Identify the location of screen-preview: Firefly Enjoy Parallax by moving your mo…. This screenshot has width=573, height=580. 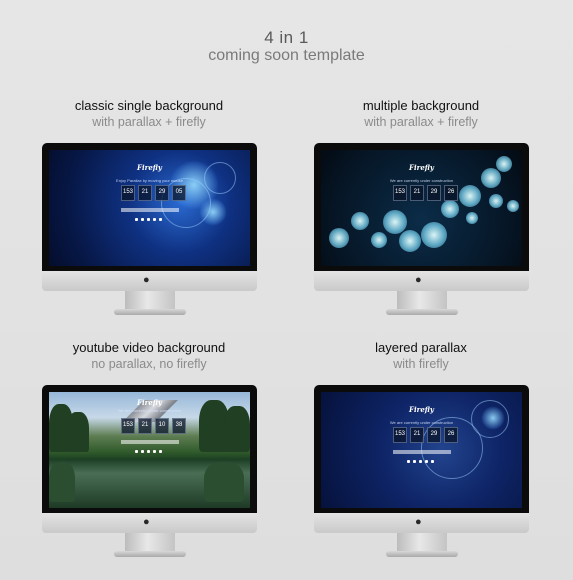
(149, 208).